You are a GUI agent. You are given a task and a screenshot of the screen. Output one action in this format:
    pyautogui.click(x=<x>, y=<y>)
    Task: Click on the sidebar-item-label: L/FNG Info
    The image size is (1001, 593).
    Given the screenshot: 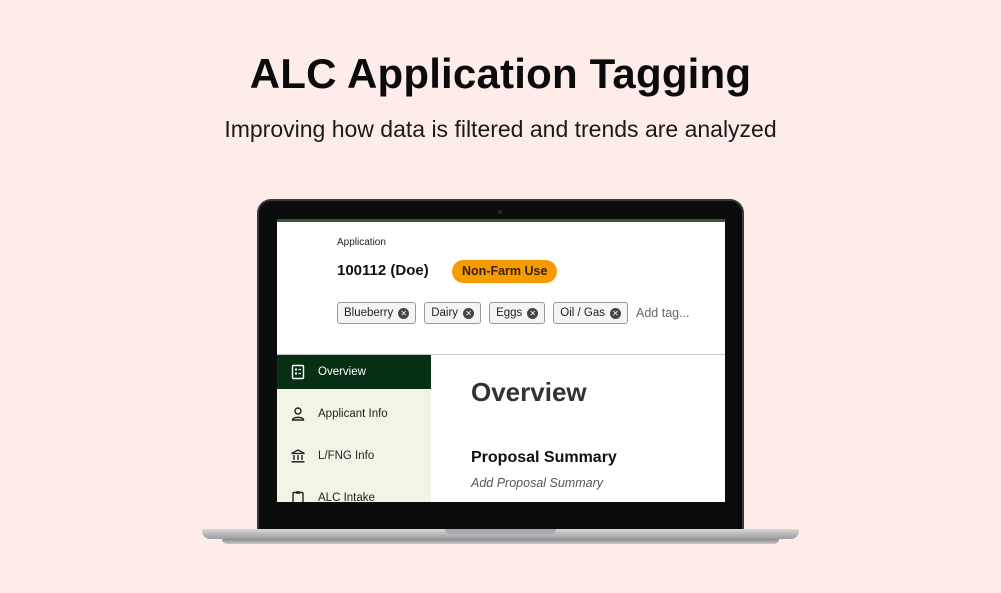 What is the action you would take?
    pyautogui.click(x=346, y=456)
    